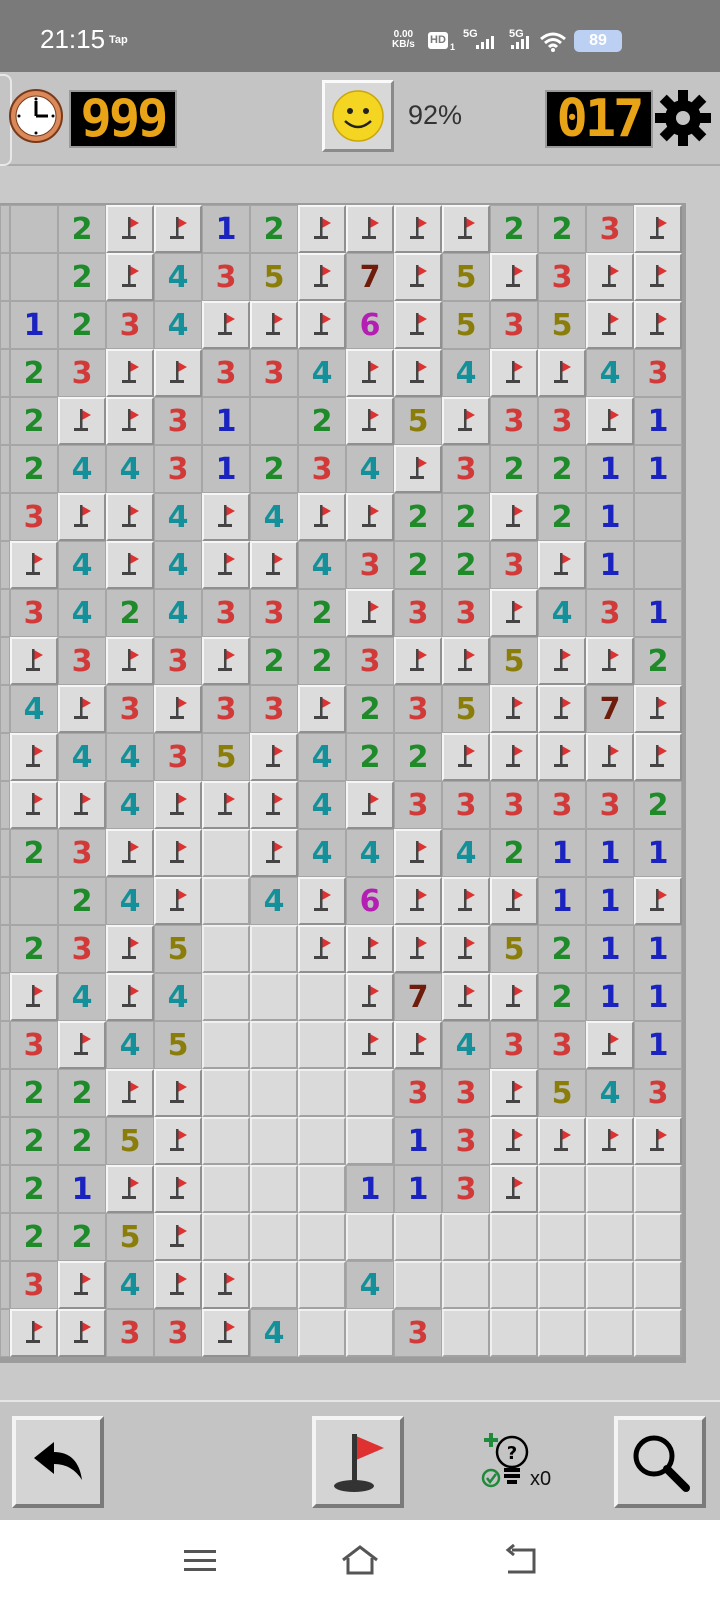  I want to click on home-icon, so click(360, 1560).